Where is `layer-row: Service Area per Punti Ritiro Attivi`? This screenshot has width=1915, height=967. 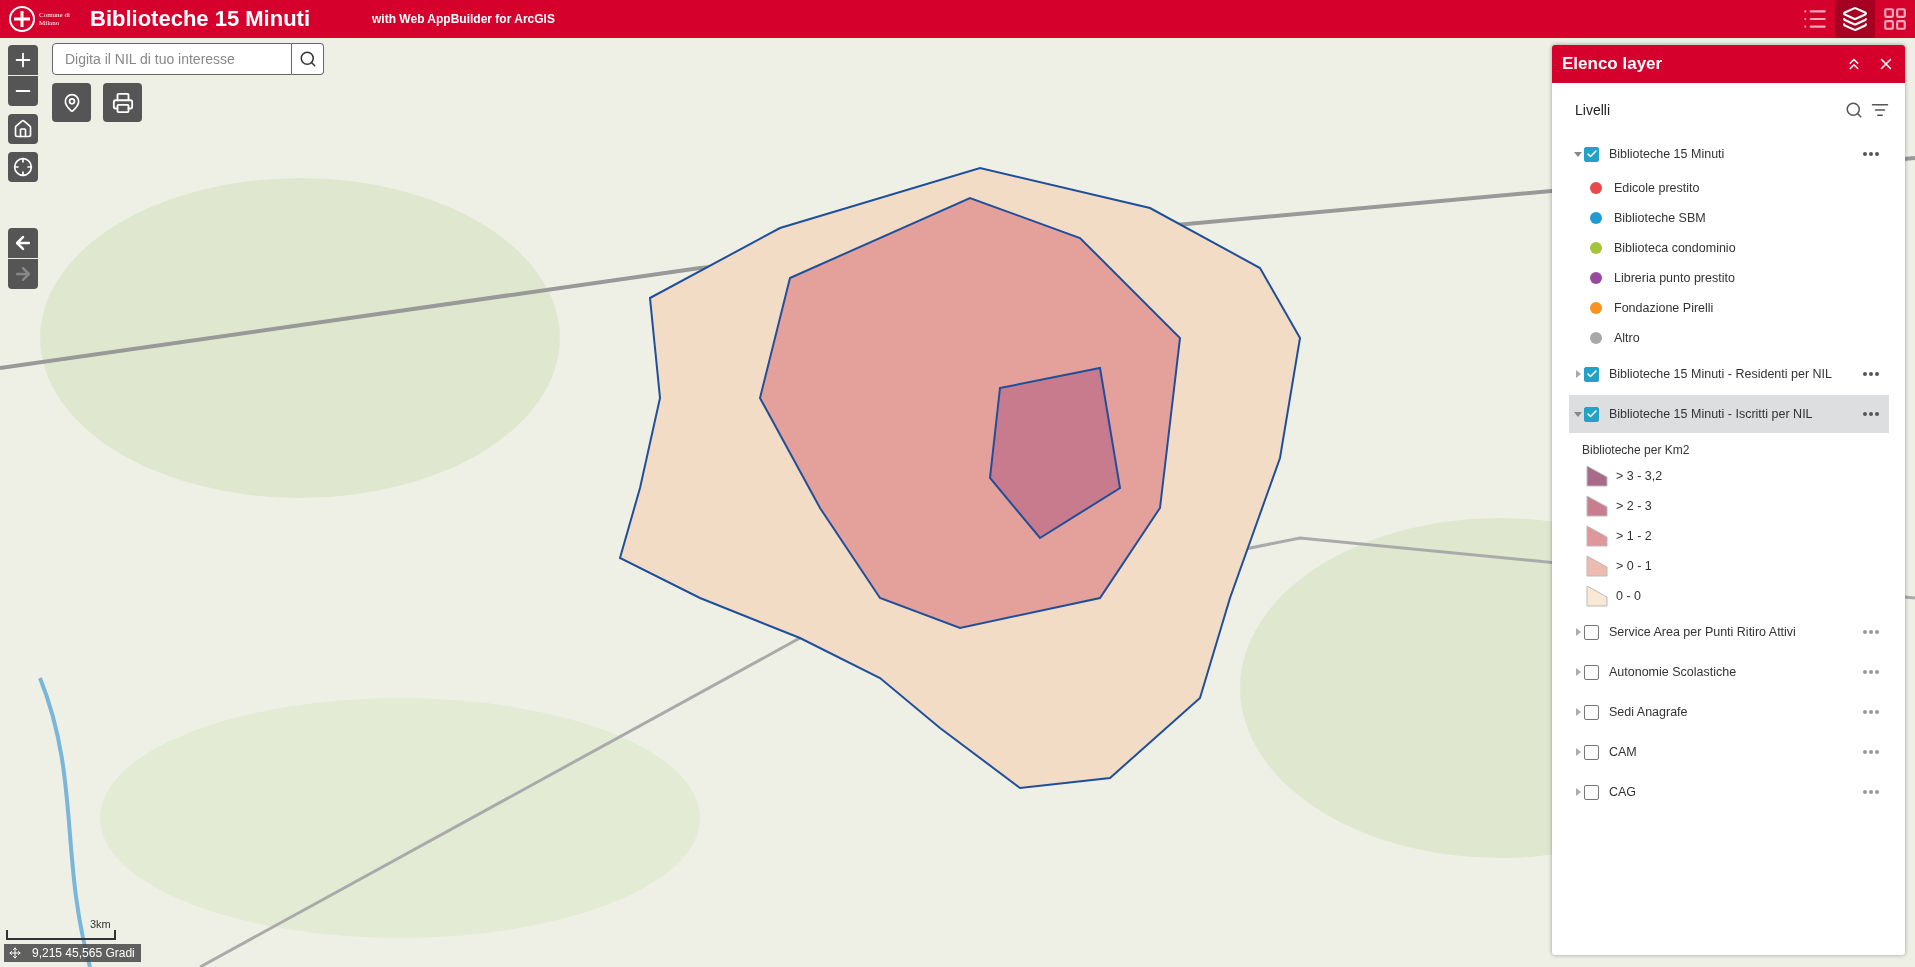
layer-row: Service Area per Punti Ritiro Attivi is located at coordinates (1729, 632).